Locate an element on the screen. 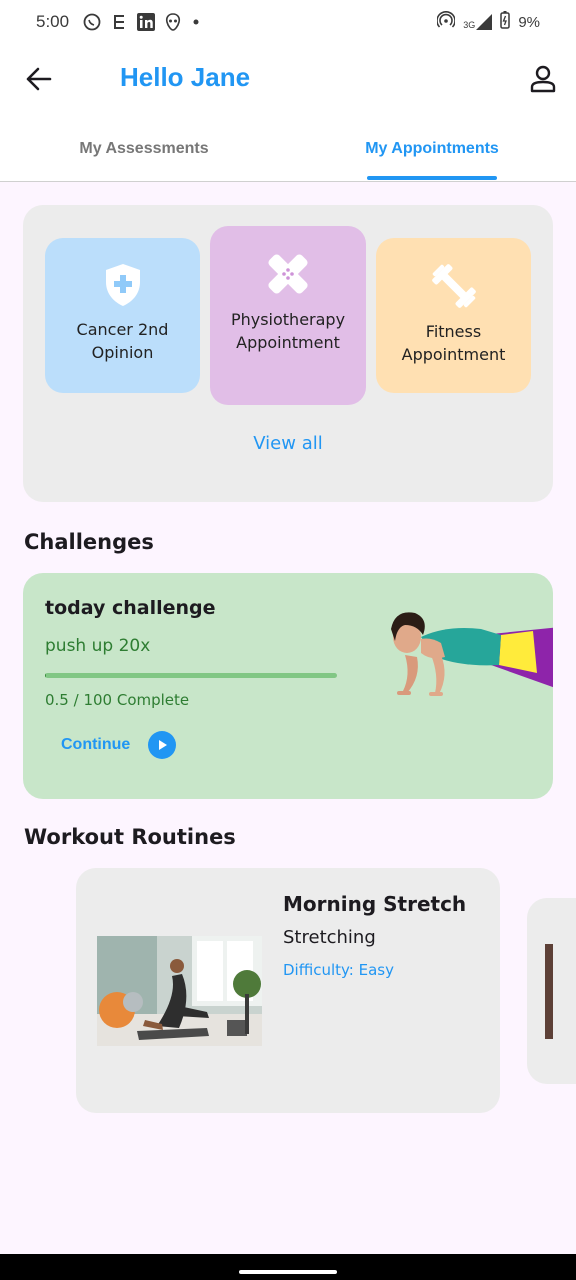  view-all-link: View all is located at coordinates (288, 443).